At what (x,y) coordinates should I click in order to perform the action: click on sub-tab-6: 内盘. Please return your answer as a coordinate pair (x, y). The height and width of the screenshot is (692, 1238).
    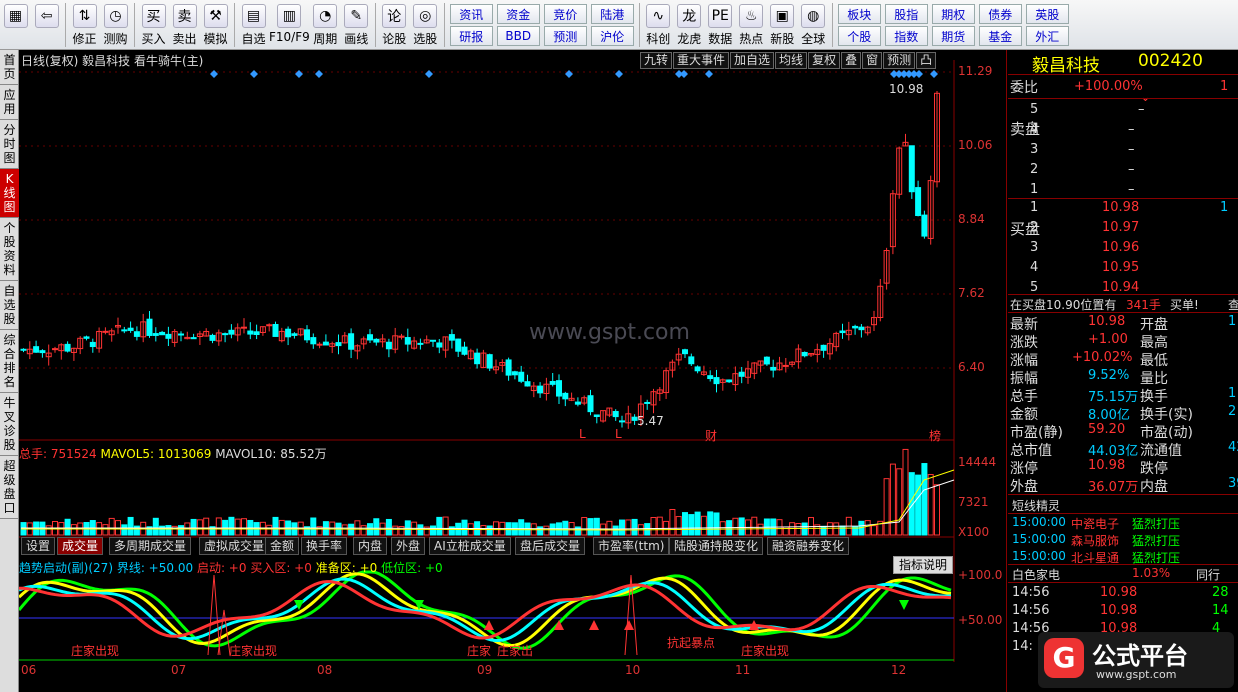
    Looking at the image, I should click on (370, 546).